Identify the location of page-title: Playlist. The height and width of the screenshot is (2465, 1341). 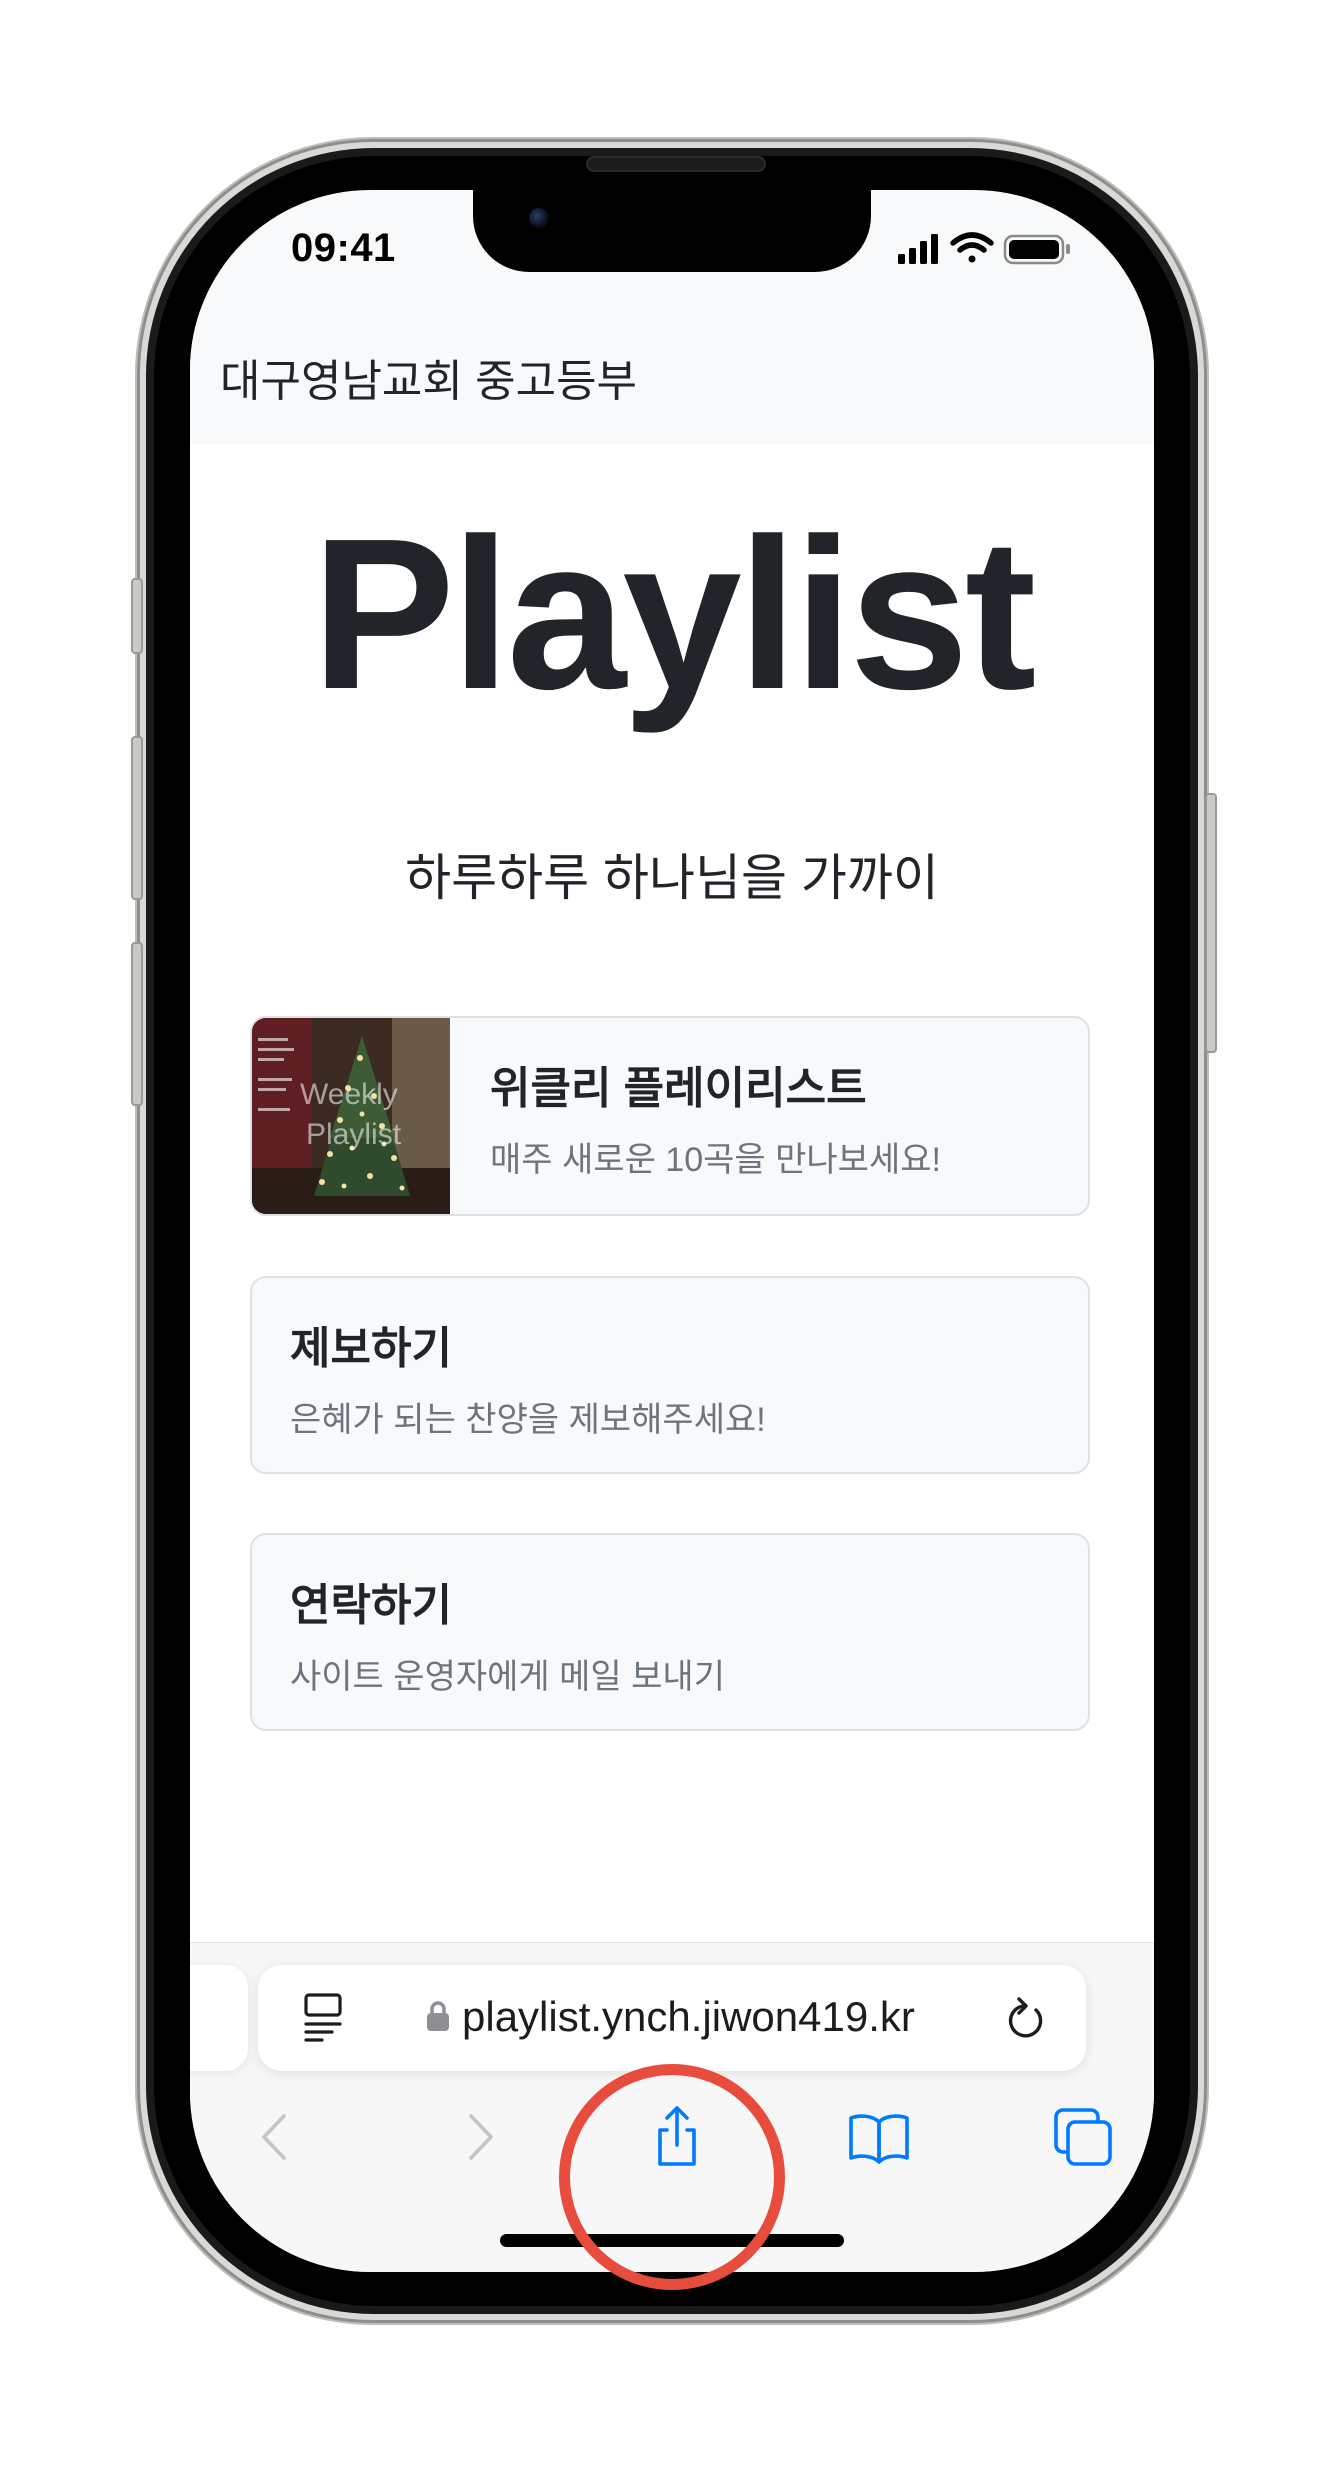
(674, 613).